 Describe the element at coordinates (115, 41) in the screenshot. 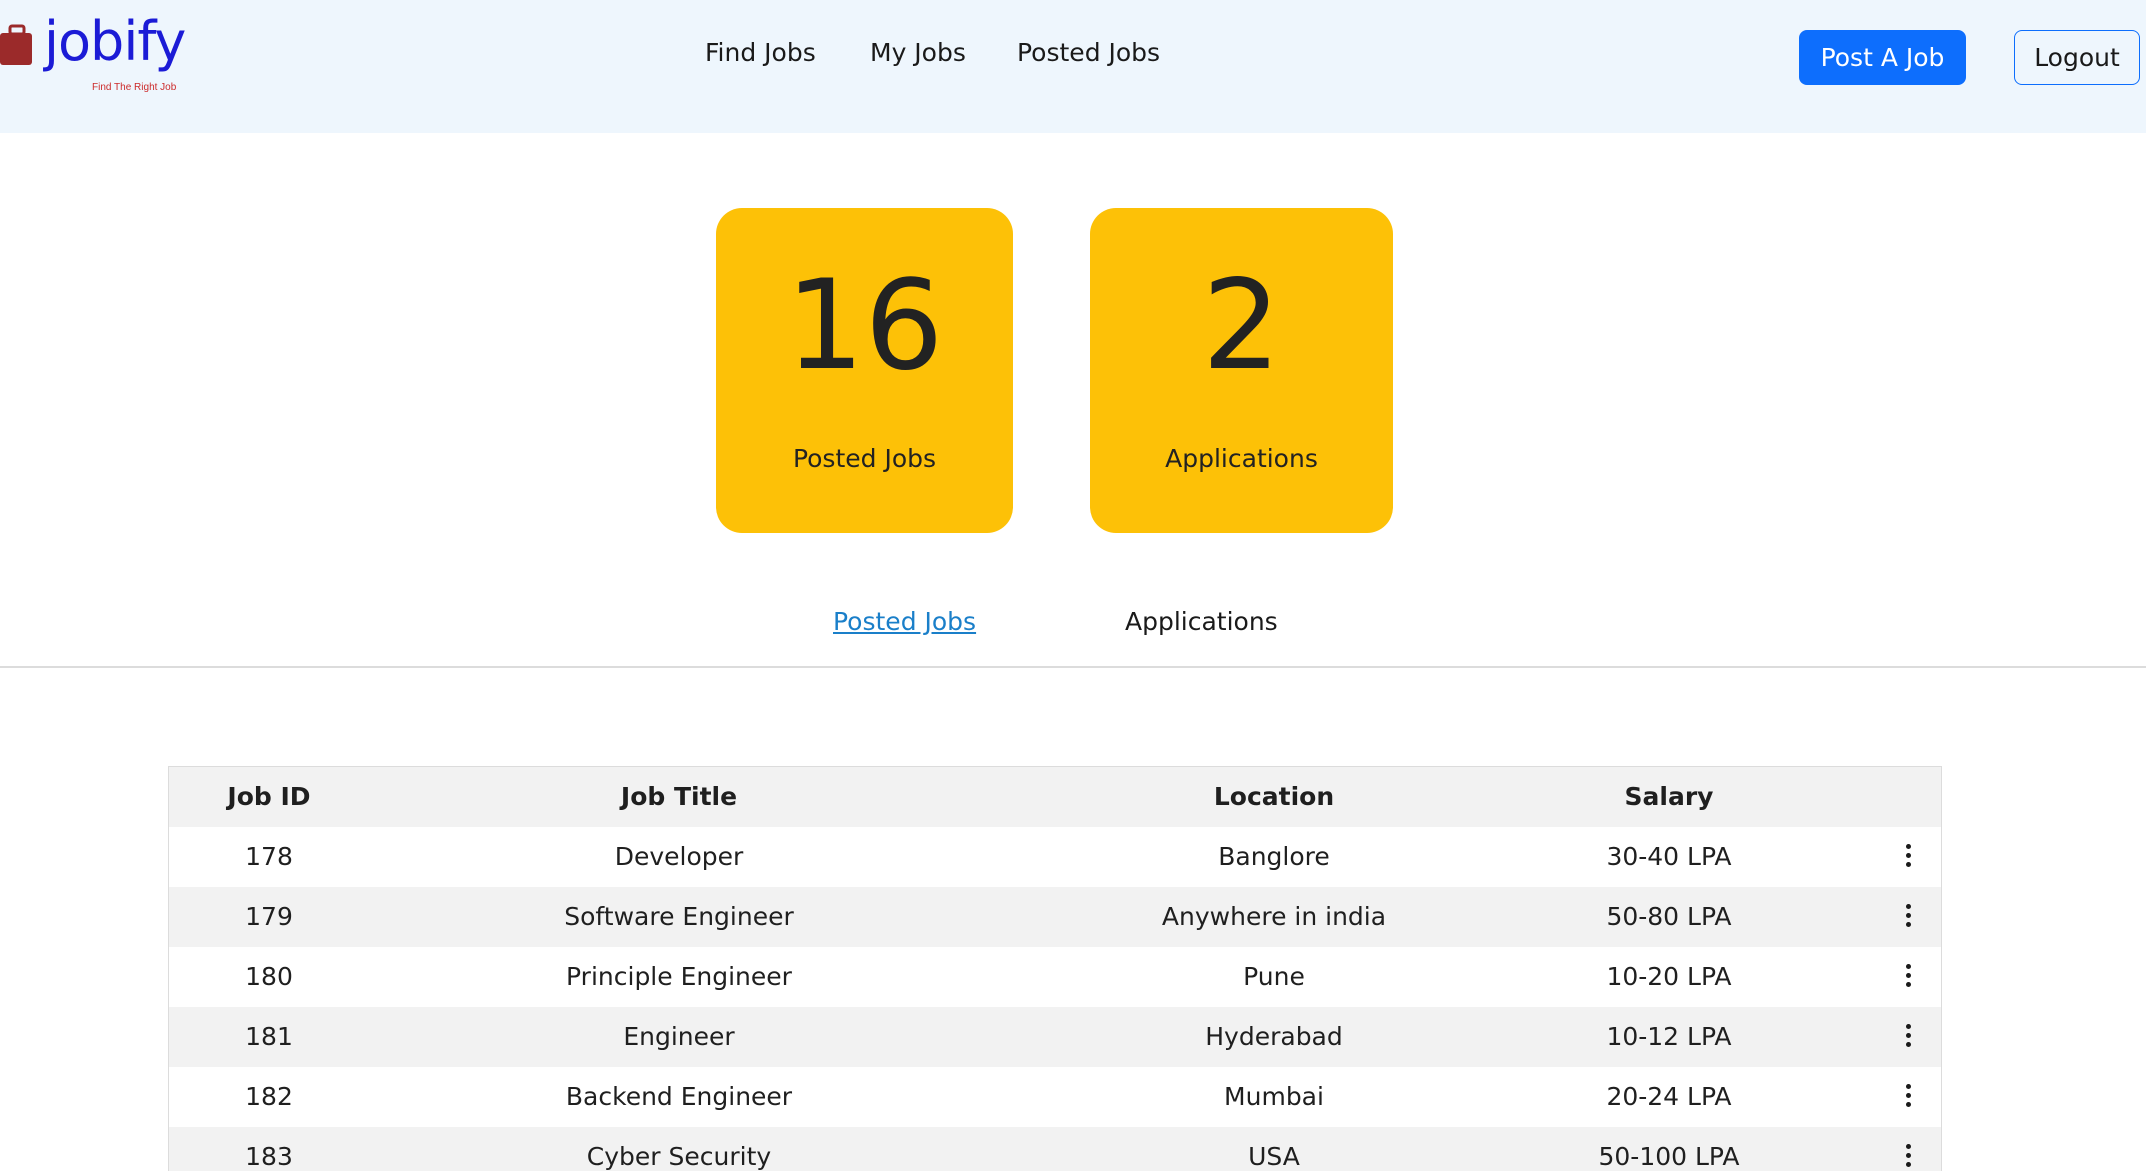

I see `brand-name: jobify` at that location.